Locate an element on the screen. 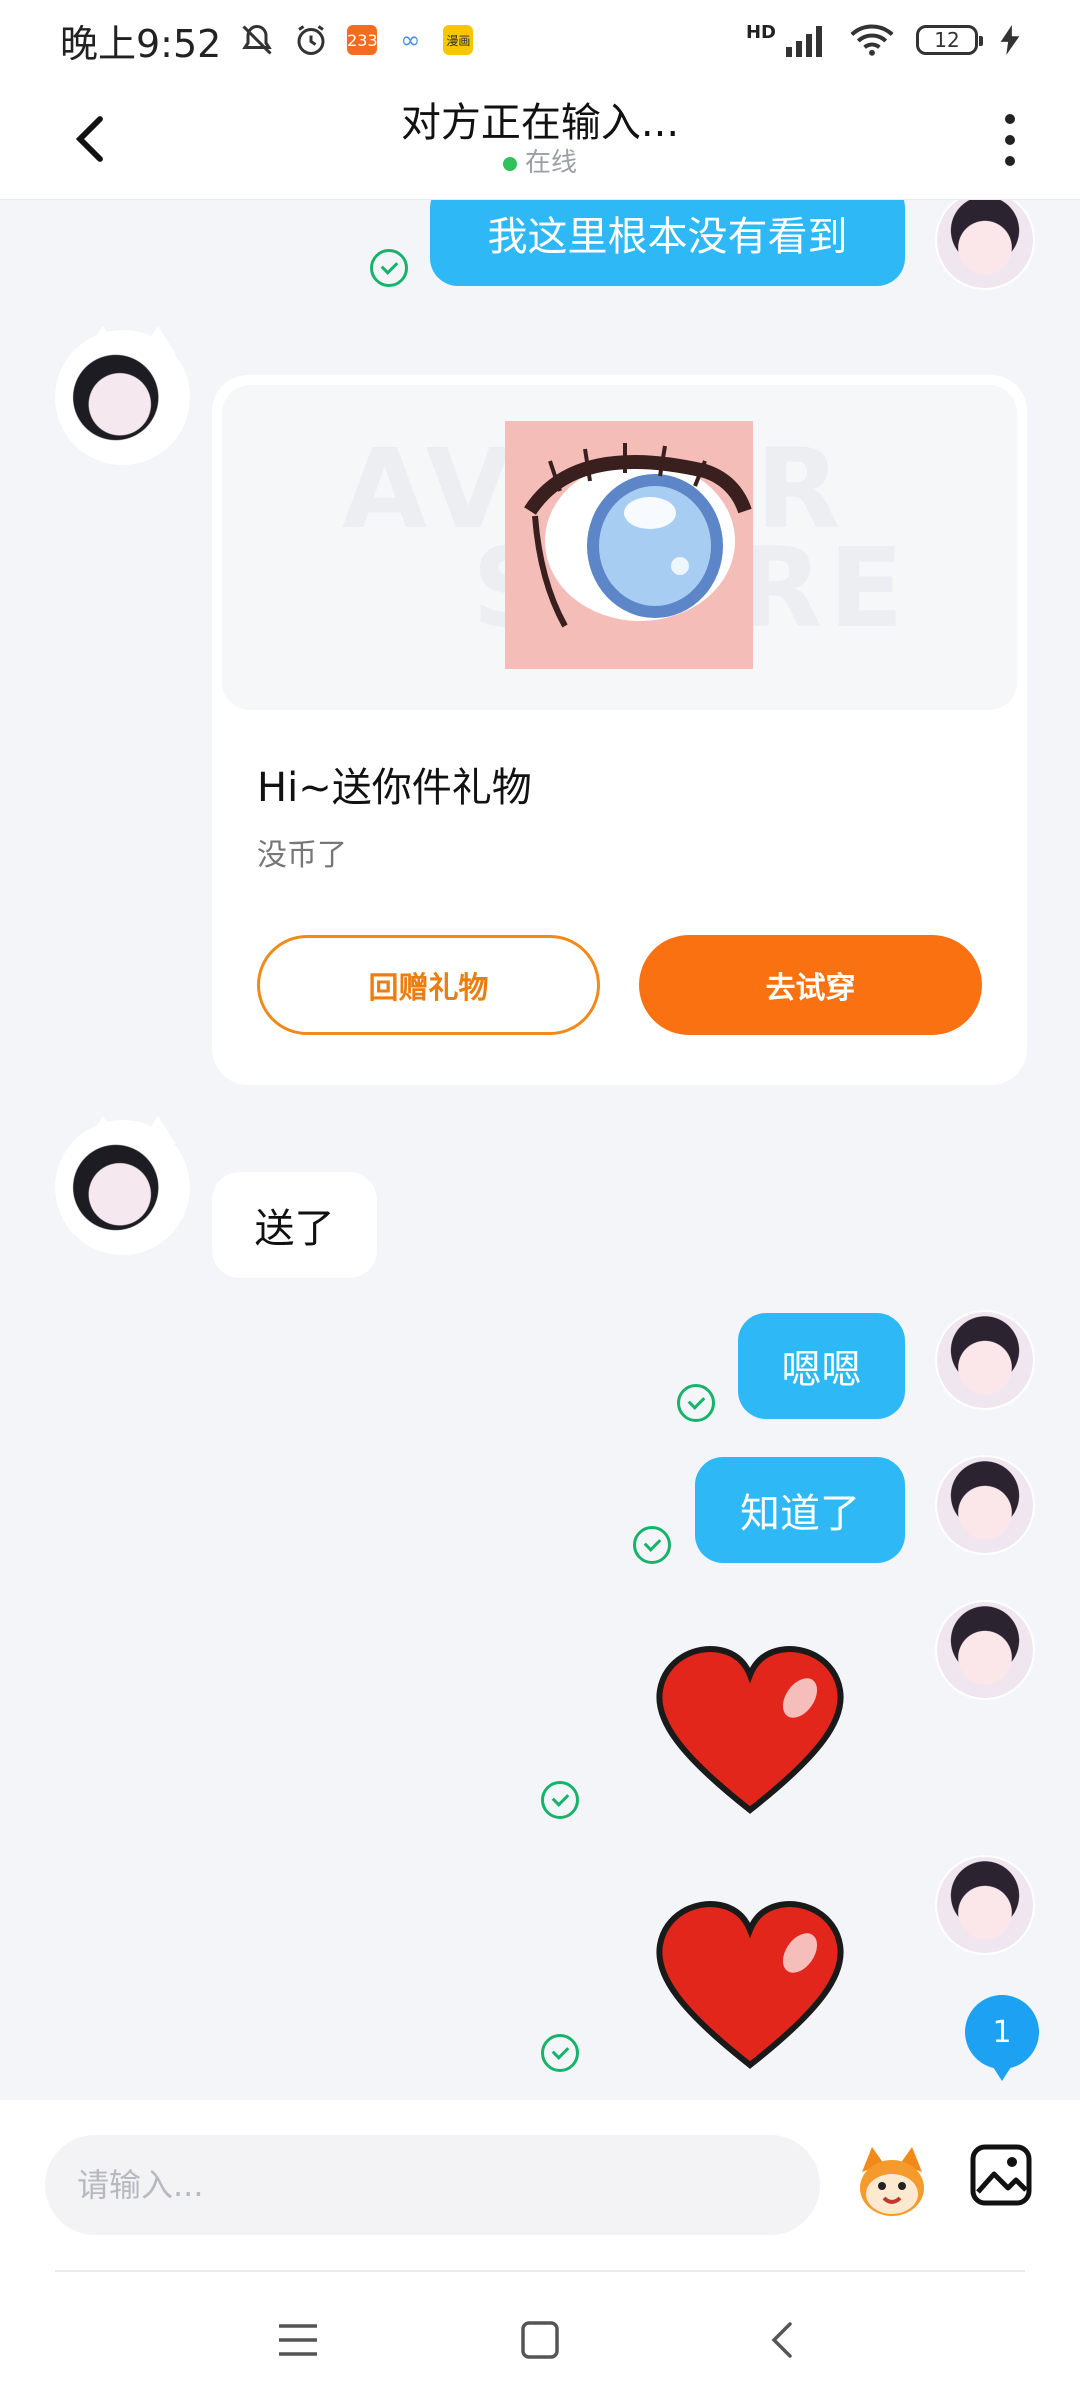 This screenshot has height=2400, width=1080. system-back-button is located at coordinates (782, 2340).